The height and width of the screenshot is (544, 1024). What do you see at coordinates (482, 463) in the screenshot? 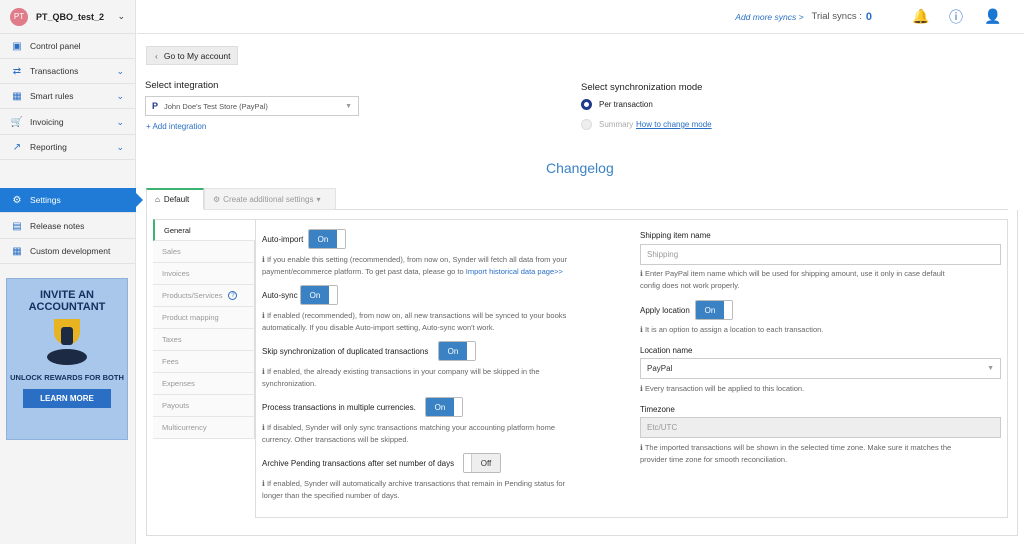
I see `archive-pending-toggle: Off` at bounding box center [482, 463].